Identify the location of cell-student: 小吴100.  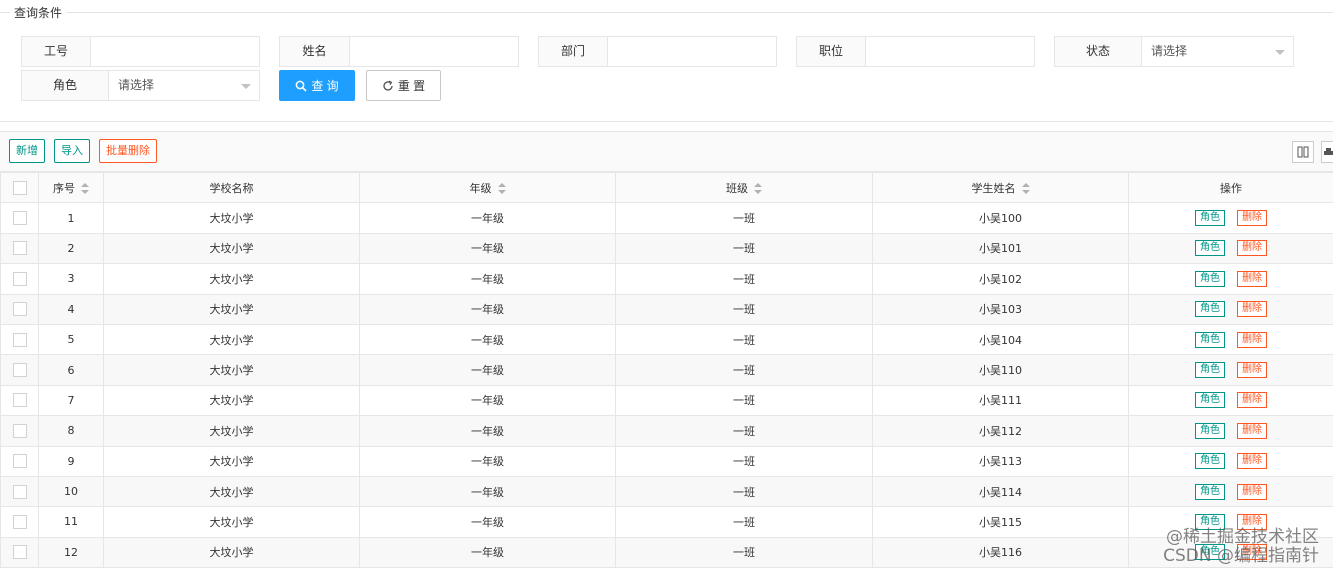
(1000, 218).